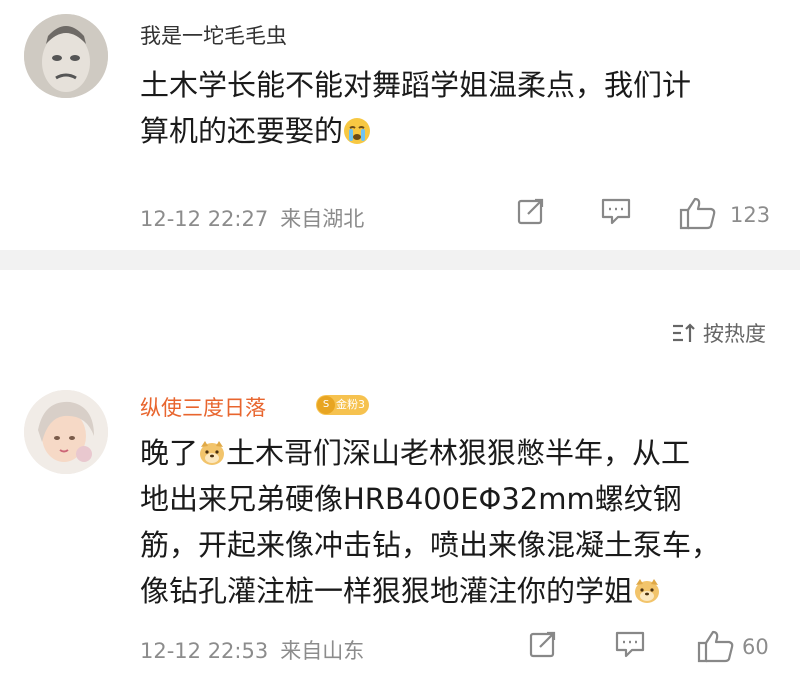  What do you see at coordinates (387, 591) in the screenshot?
I see `comment-text-span: 像钻孔灌注桩一样狠狠地灌注你的学姐` at bounding box center [387, 591].